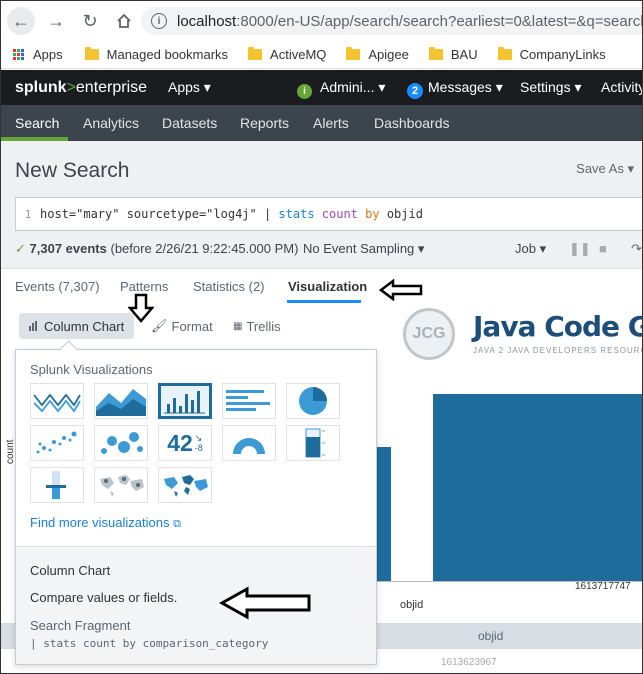 The height and width of the screenshot is (674, 643). What do you see at coordinates (605, 169) in the screenshot?
I see `save-as-button: Save As ▾` at bounding box center [605, 169].